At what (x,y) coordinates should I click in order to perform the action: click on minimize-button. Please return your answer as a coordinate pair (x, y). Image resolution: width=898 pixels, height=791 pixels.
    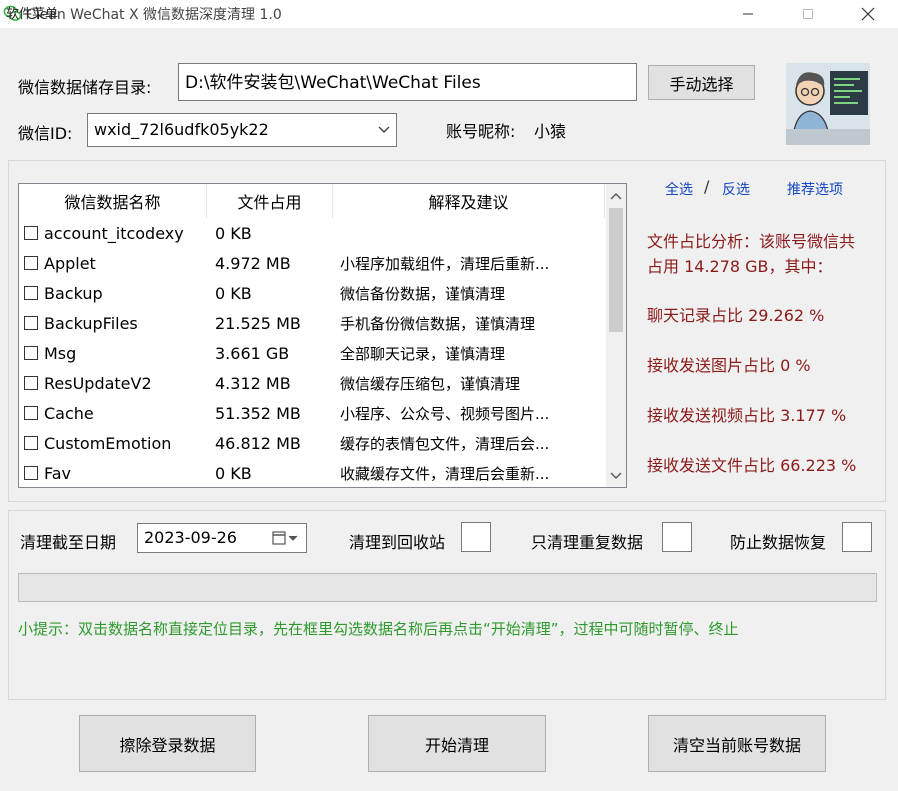
    Looking at the image, I should click on (748, 14).